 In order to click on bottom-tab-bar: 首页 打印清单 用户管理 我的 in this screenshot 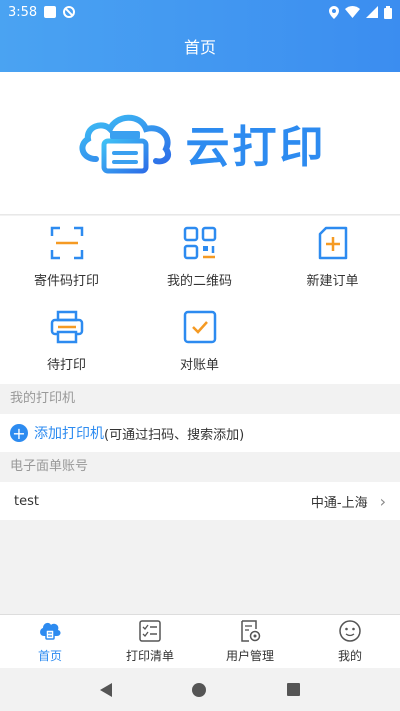, I will do `click(200, 641)`.